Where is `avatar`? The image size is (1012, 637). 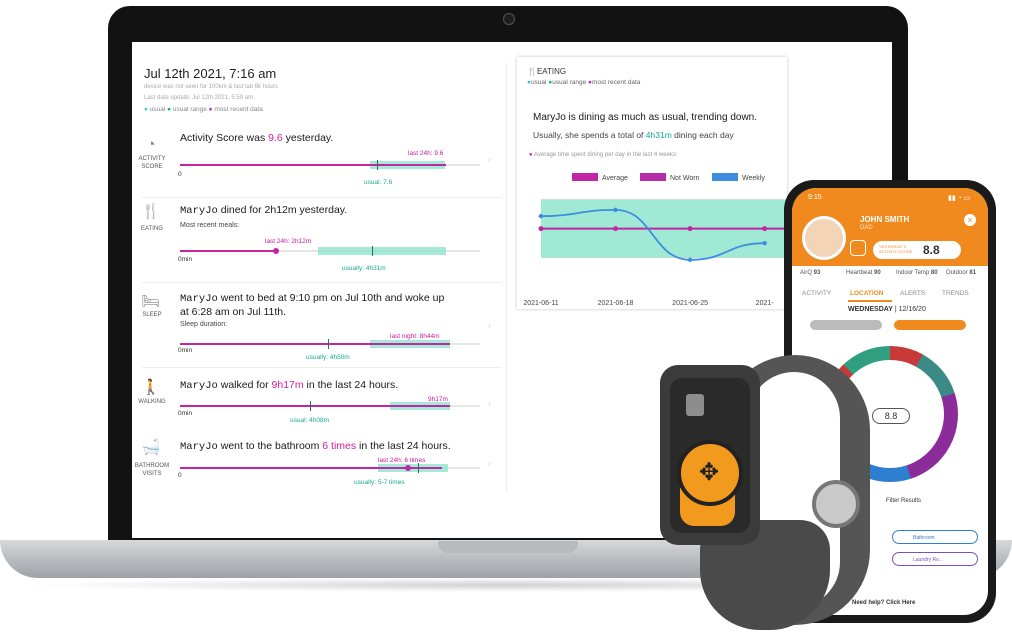
avatar is located at coordinates (824, 238).